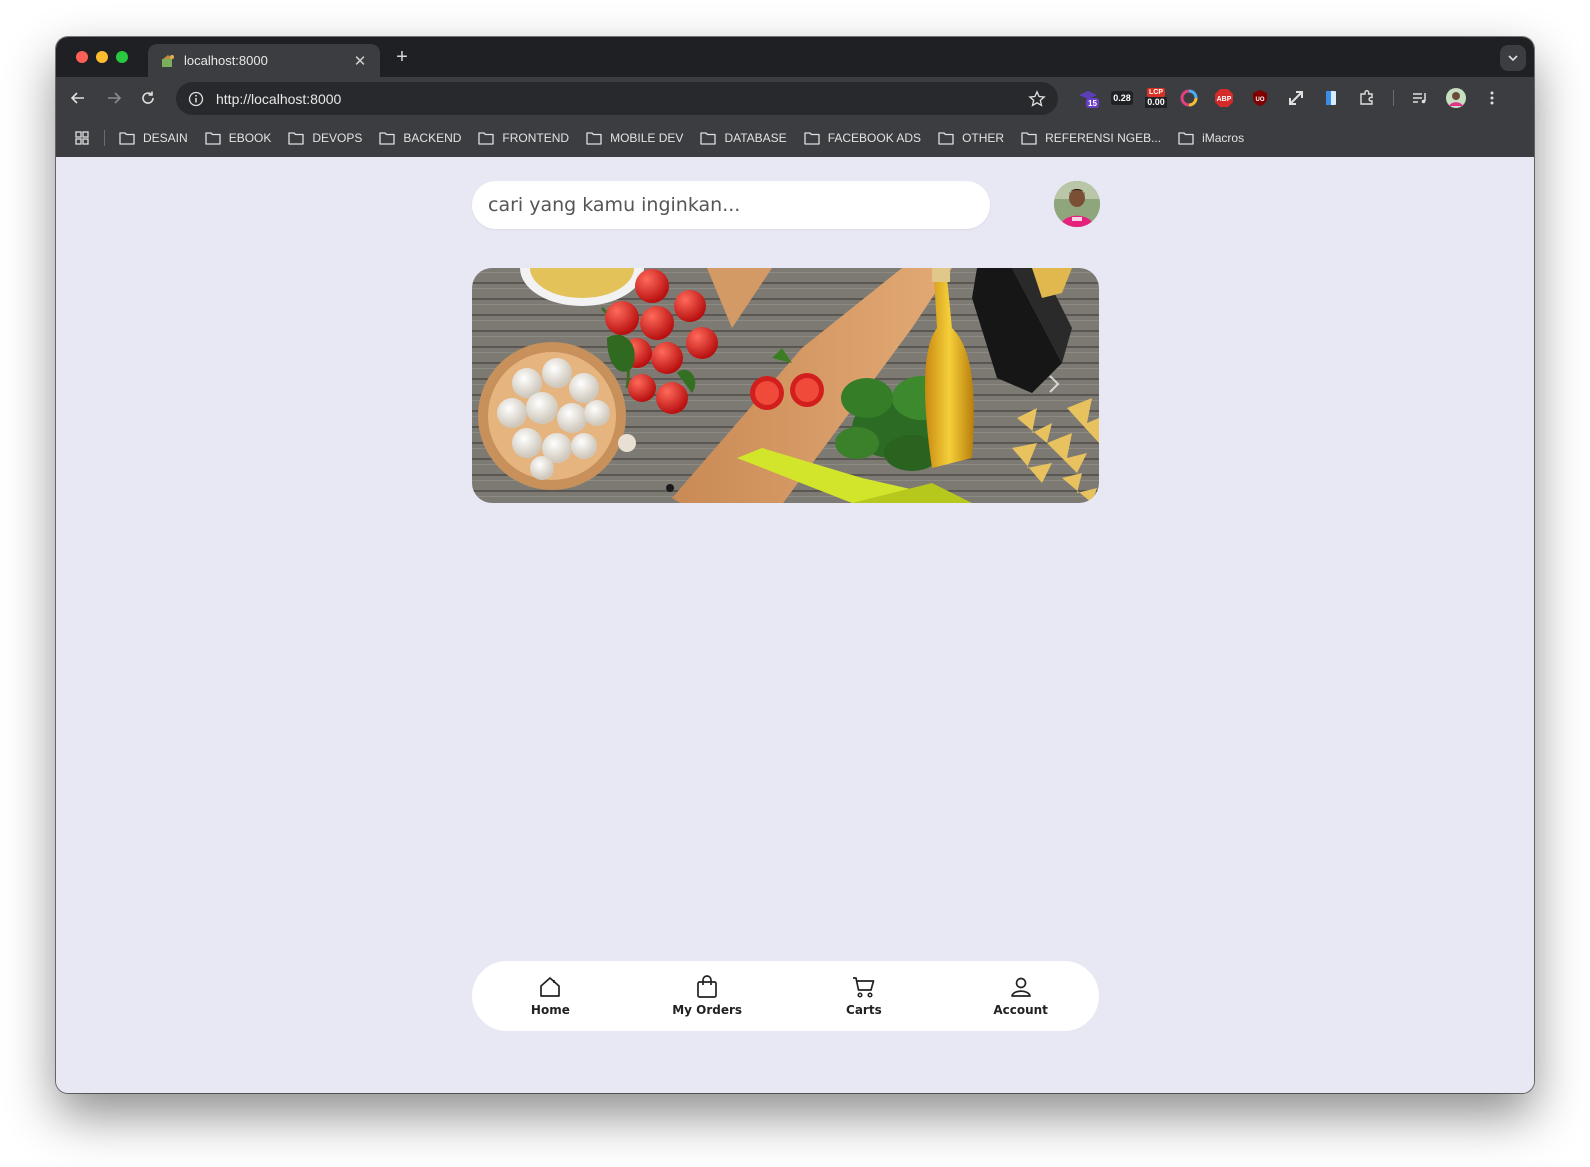 Image resolution: width=1590 pixels, height=1167 pixels. I want to click on color-ring-icon, so click(1189, 98).